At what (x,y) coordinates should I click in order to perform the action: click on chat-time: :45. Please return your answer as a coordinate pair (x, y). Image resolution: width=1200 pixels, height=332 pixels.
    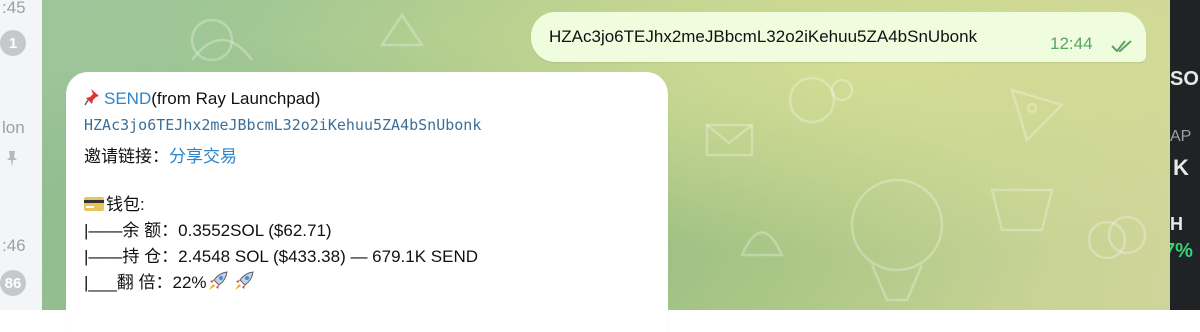
    Looking at the image, I should click on (14, 8).